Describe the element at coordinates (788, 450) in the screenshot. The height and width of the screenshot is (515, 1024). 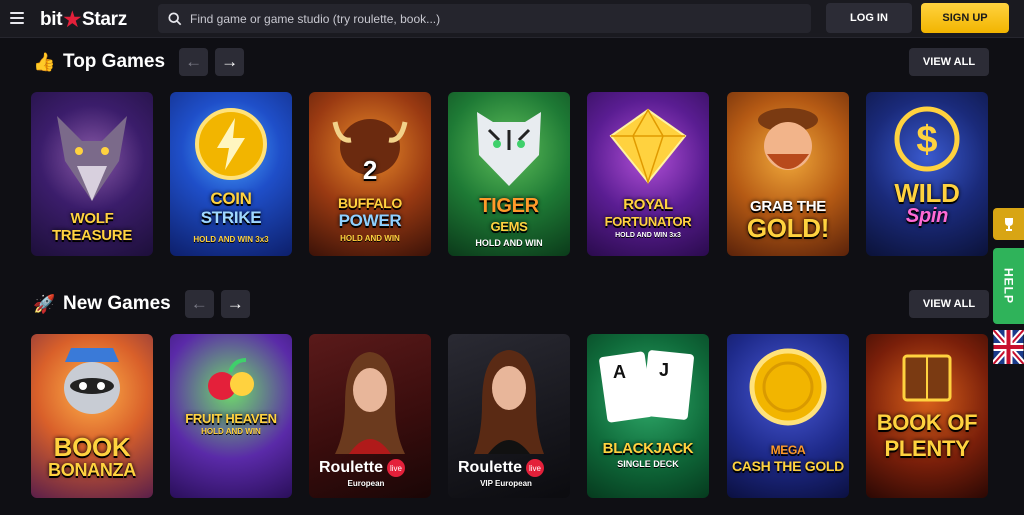
I see `game-title-line1: MEGA` at that location.